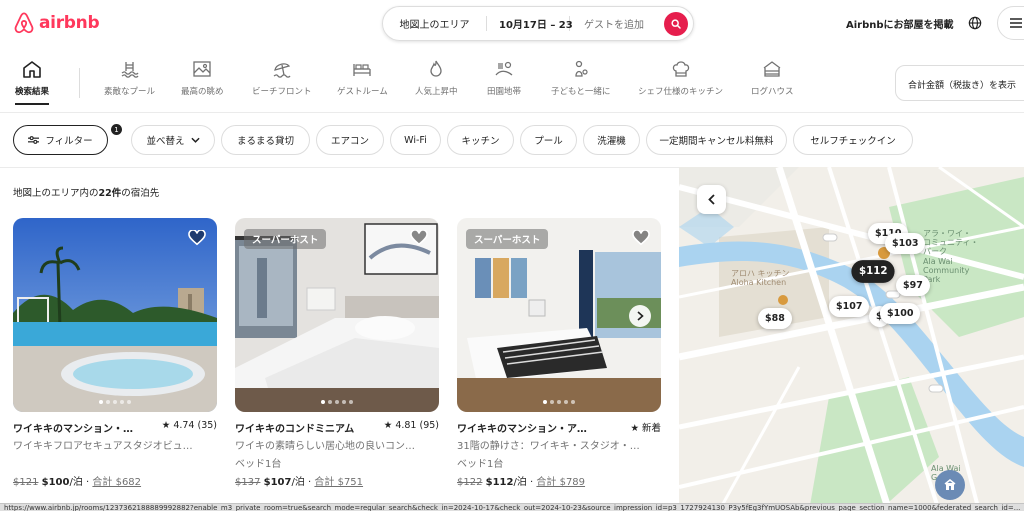 Image resolution: width=1024 pixels, height=511 pixels. What do you see at coordinates (56, 193) in the screenshot?
I see `results-count-prefix: 地図上のエリア内の` at bounding box center [56, 193].